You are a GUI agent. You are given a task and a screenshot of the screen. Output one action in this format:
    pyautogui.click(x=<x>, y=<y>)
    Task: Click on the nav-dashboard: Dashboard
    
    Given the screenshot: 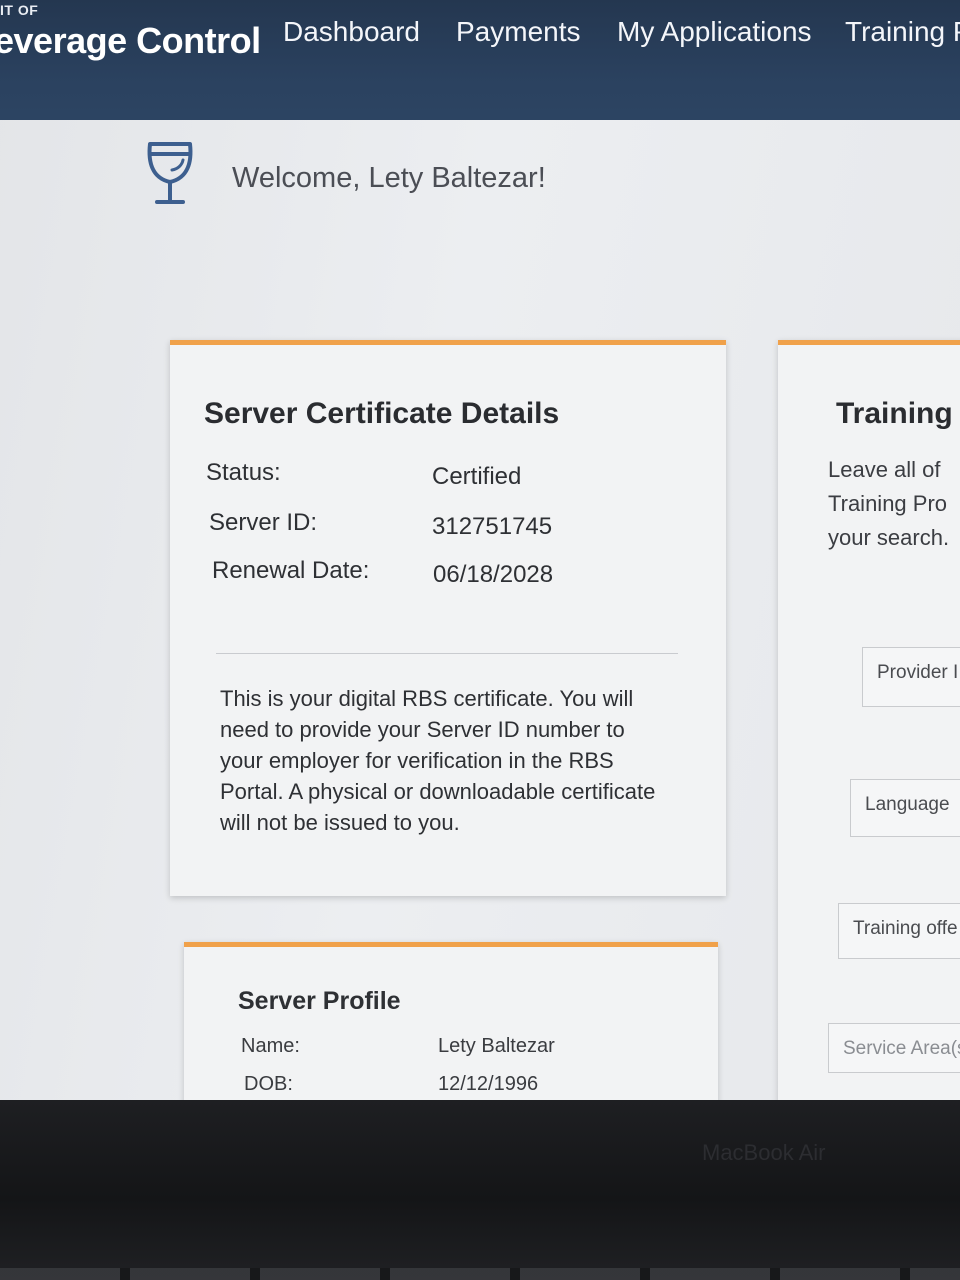 What is the action you would take?
    pyautogui.click(x=351, y=32)
    